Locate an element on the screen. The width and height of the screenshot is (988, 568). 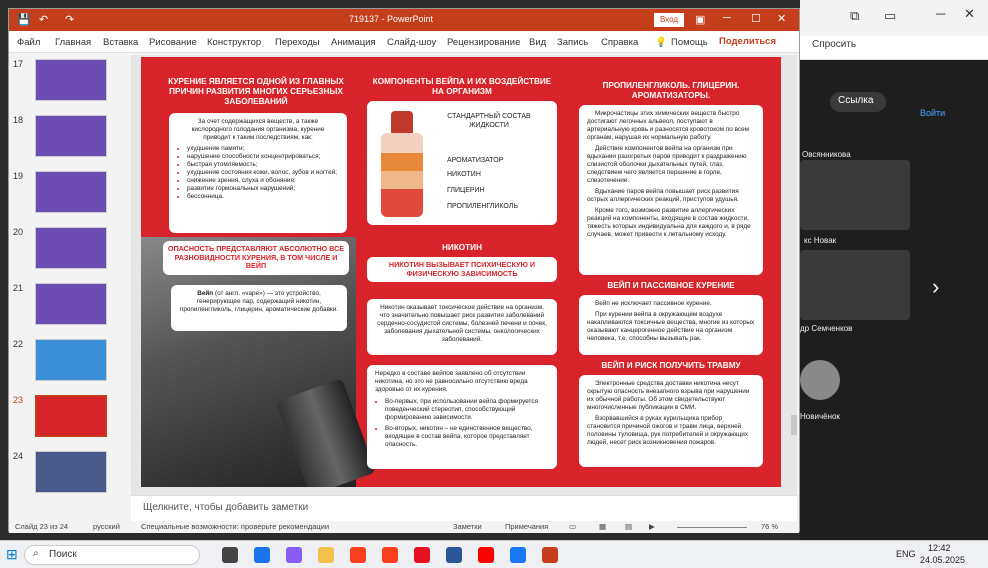
heading-passive: ВЕЙП И ПАССИВНОЕ КУРЕНИЕ is located at coordinates (671, 285).